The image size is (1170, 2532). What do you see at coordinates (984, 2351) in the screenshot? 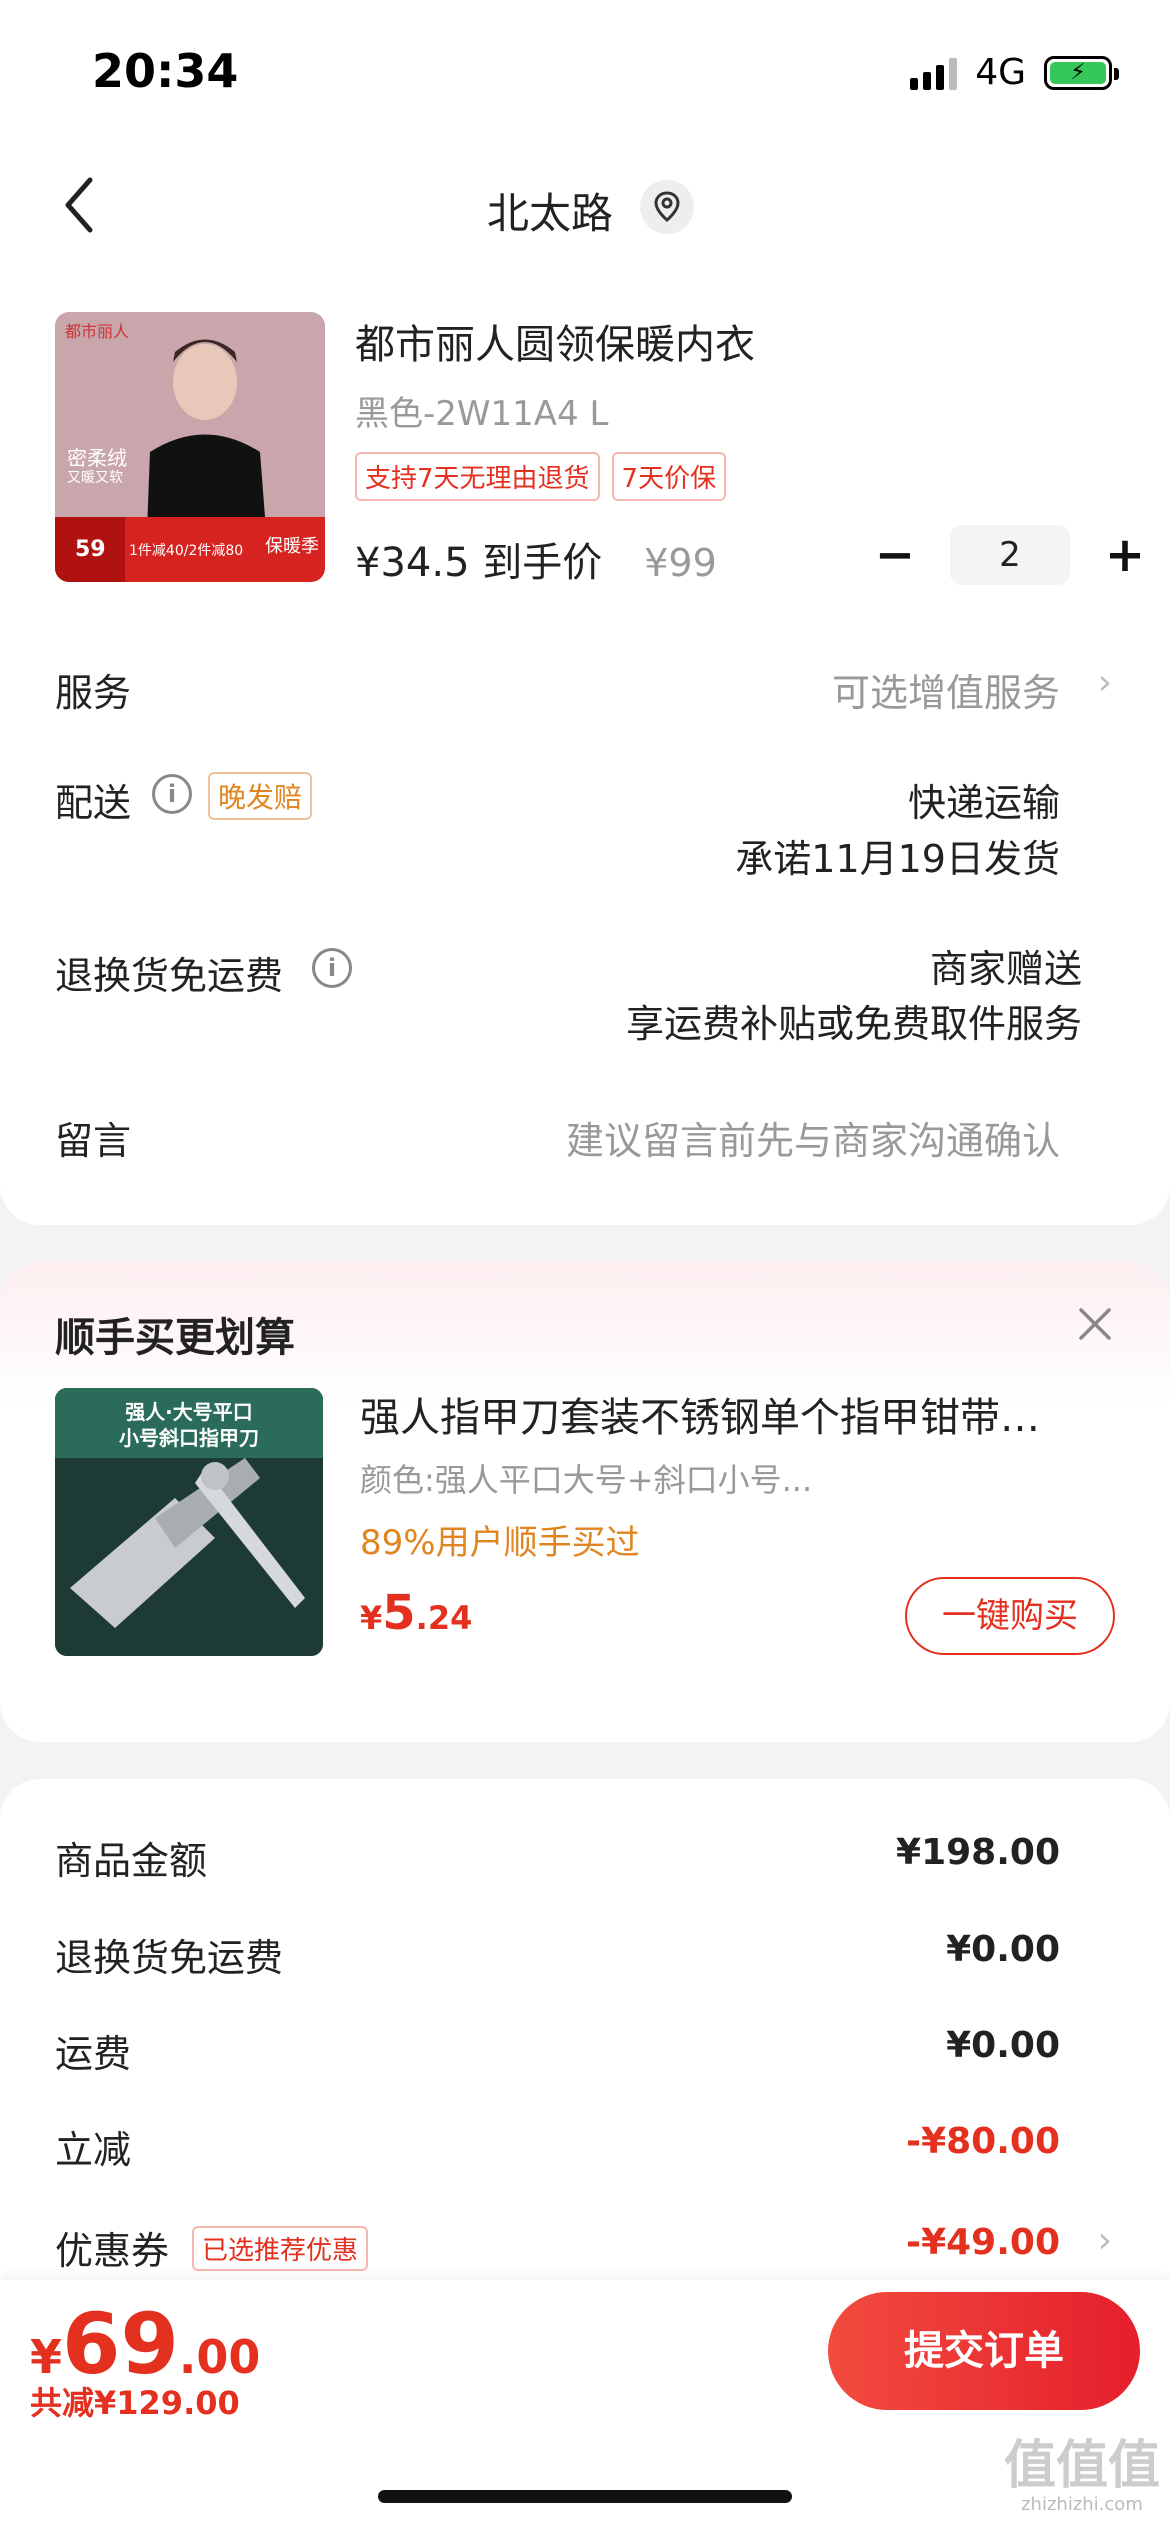
I see `submit-order-button: 提交订单` at bounding box center [984, 2351].